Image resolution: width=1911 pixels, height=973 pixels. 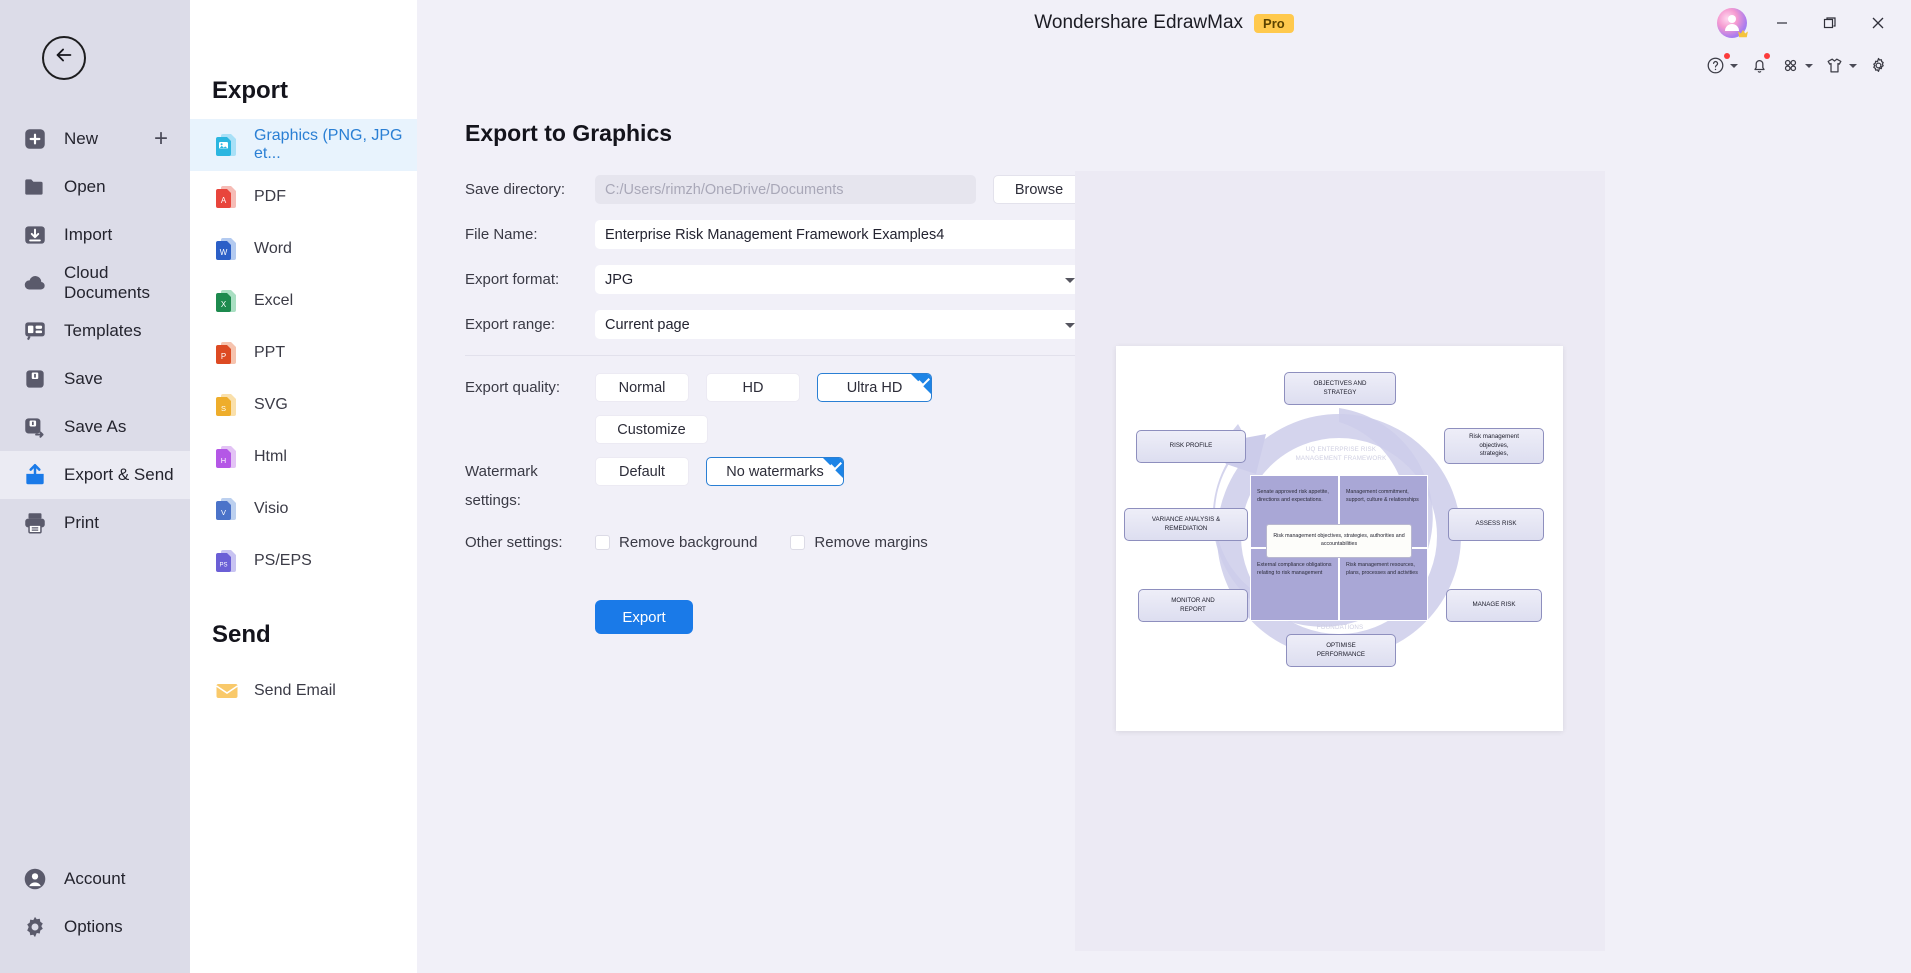 I want to click on remove-margins-label: Remove margins, so click(x=871, y=542).